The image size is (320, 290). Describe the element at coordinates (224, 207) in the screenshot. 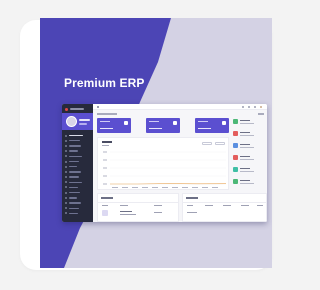

I see `mock-orders-table` at that location.